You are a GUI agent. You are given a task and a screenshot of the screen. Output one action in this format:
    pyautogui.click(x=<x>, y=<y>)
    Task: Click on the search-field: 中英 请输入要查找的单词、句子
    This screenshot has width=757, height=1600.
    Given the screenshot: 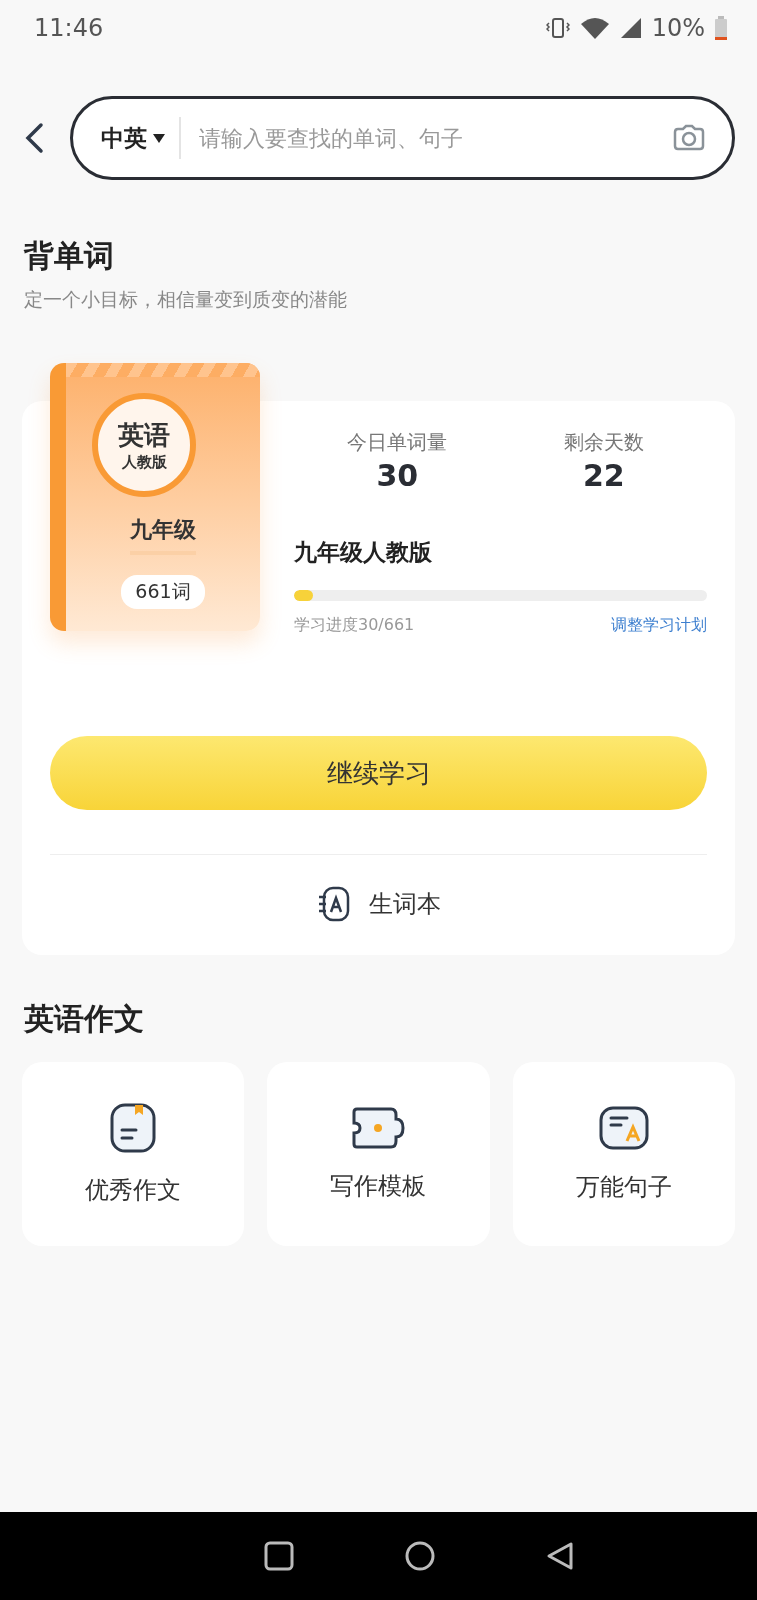 What is the action you would take?
    pyautogui.click(x=402, y=138)
    